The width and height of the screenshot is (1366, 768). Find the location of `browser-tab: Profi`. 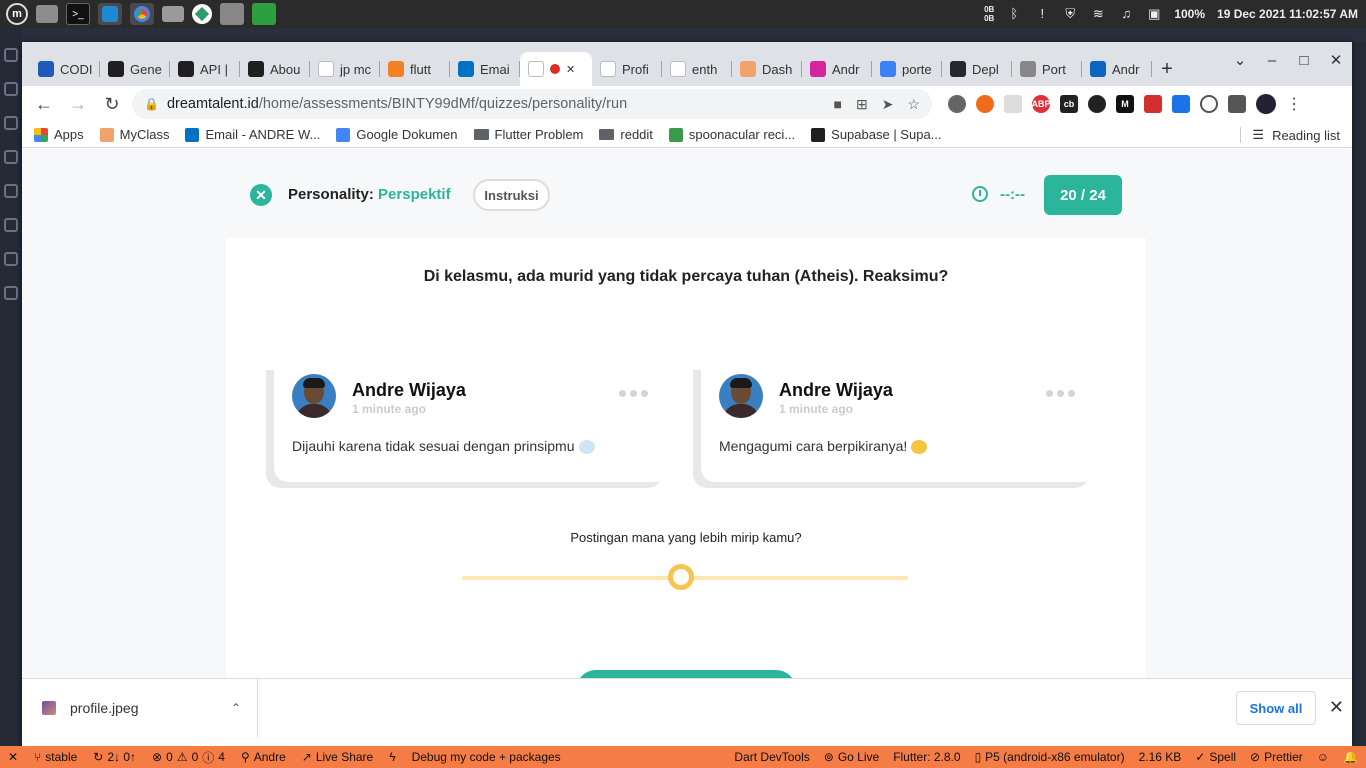

browser-tab: Profi is located at coordinates (627, 69).